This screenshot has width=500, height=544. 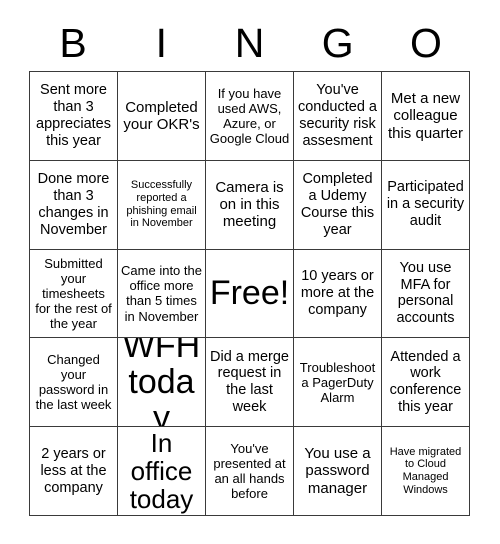 I want to click on bingo-cell: WFH today, so click(x=162, y=383).